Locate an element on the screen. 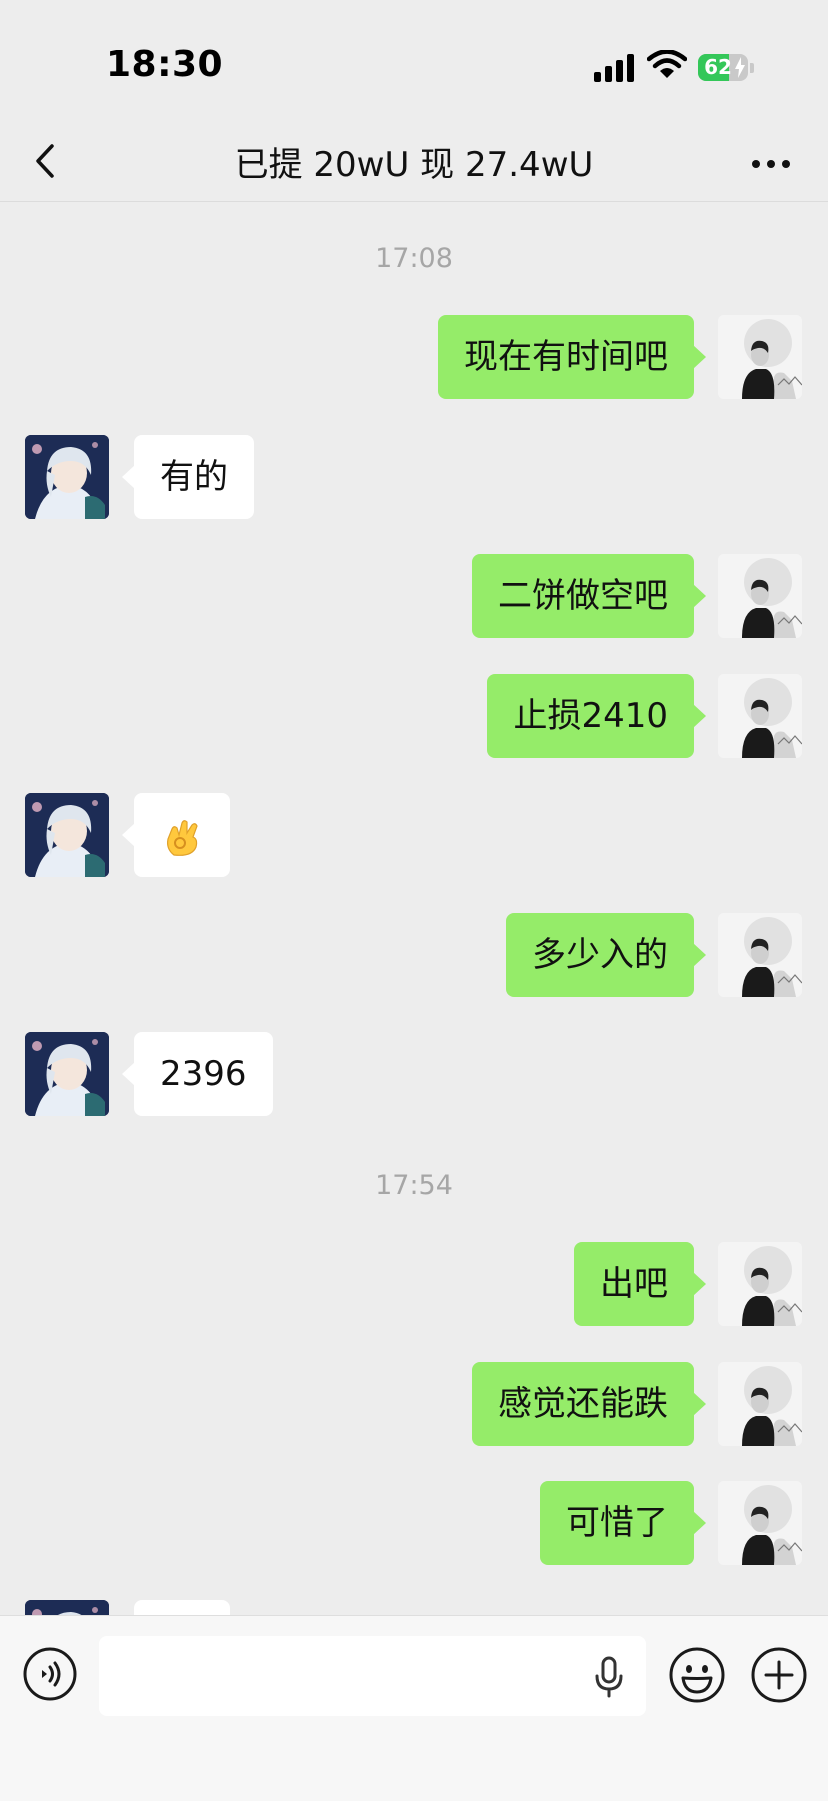 The height and width of the screenshot is (1801, 828). message-bubble-received-partial is located at coordinates (182, 1607).